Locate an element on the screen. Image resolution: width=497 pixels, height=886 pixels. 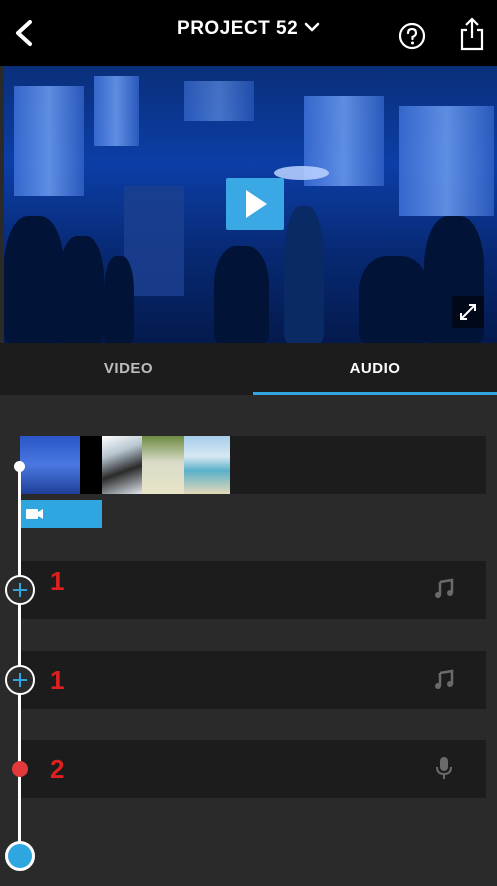
play-icon is located at coordinates (256, 204).